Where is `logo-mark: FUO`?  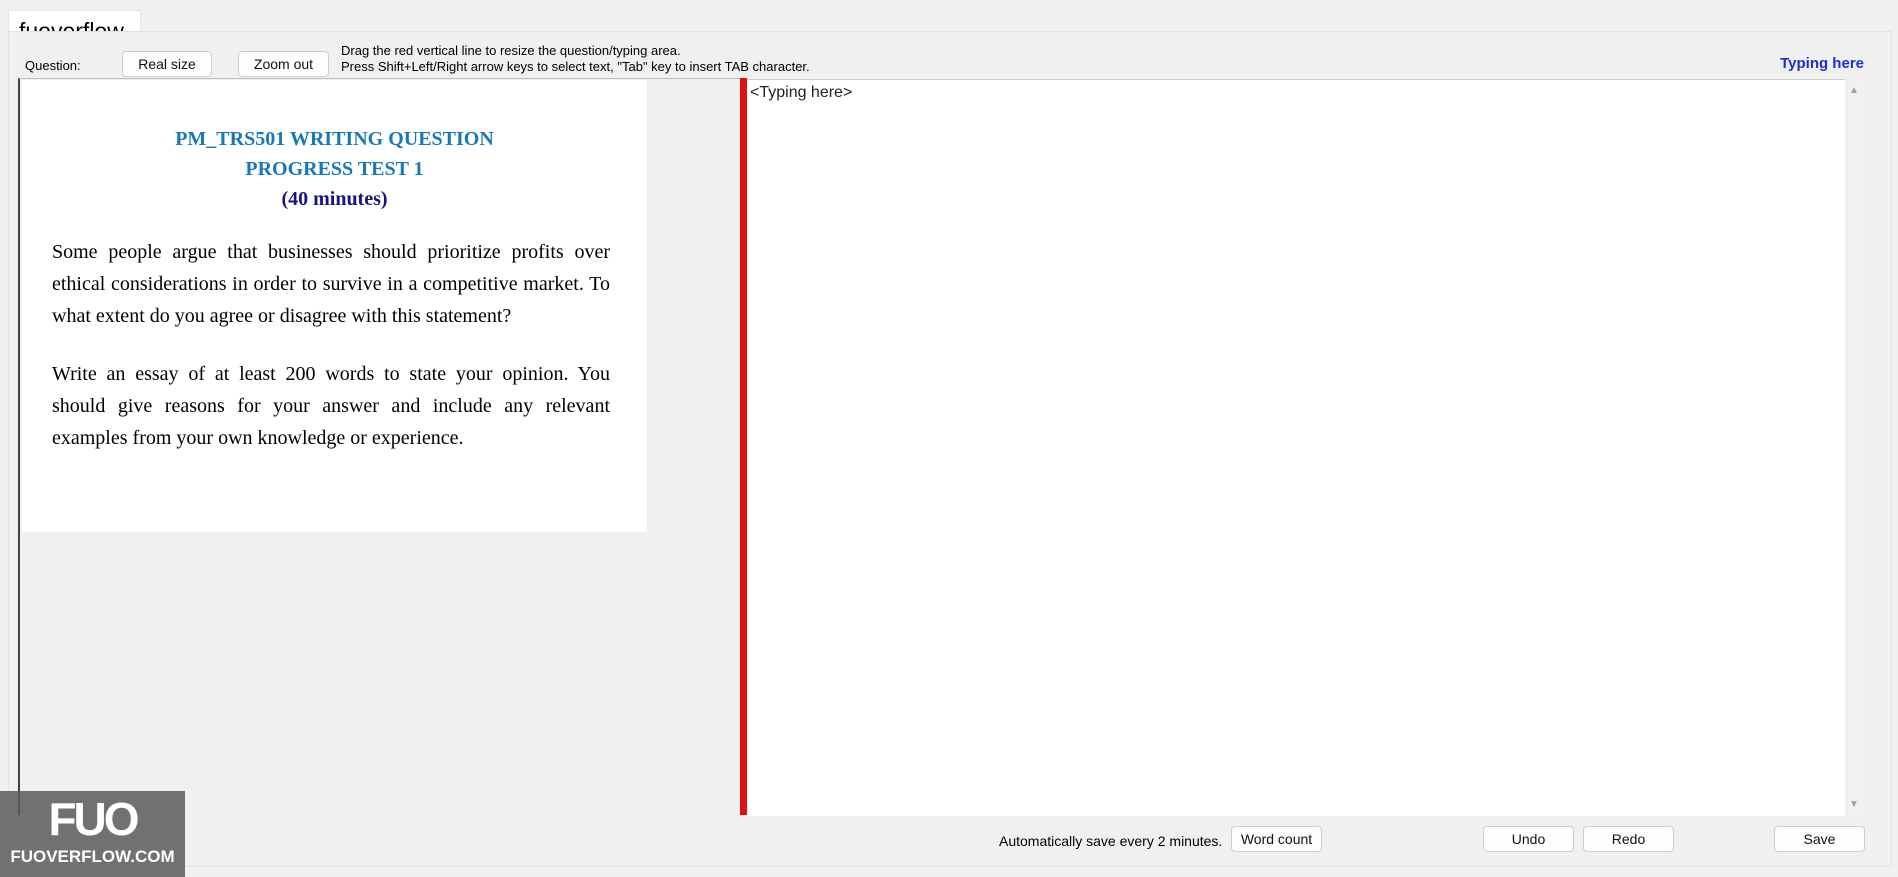 logo-mark: FUO is located at coordinates (93, 819).